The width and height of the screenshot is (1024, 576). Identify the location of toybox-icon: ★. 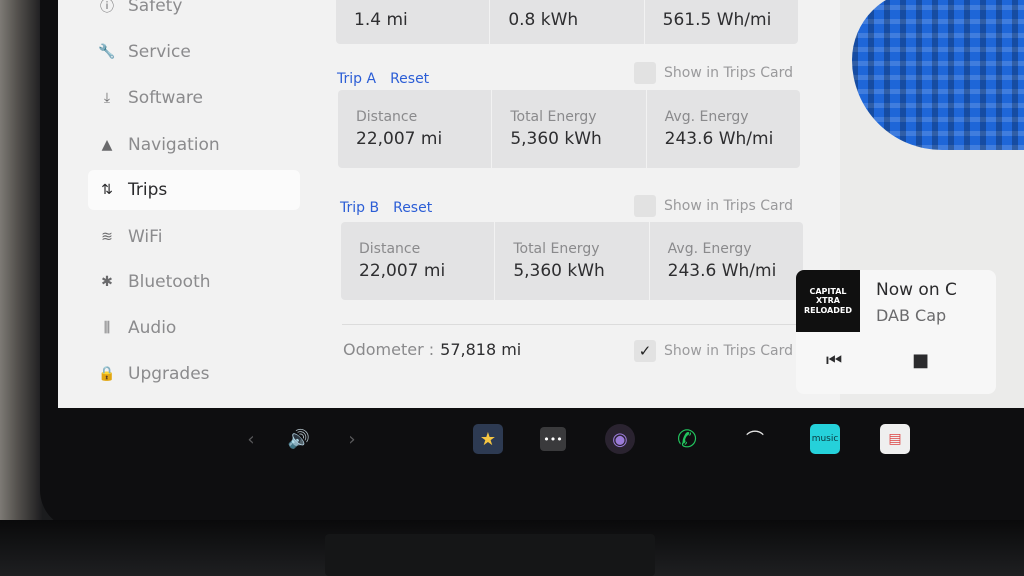
(488, 439).